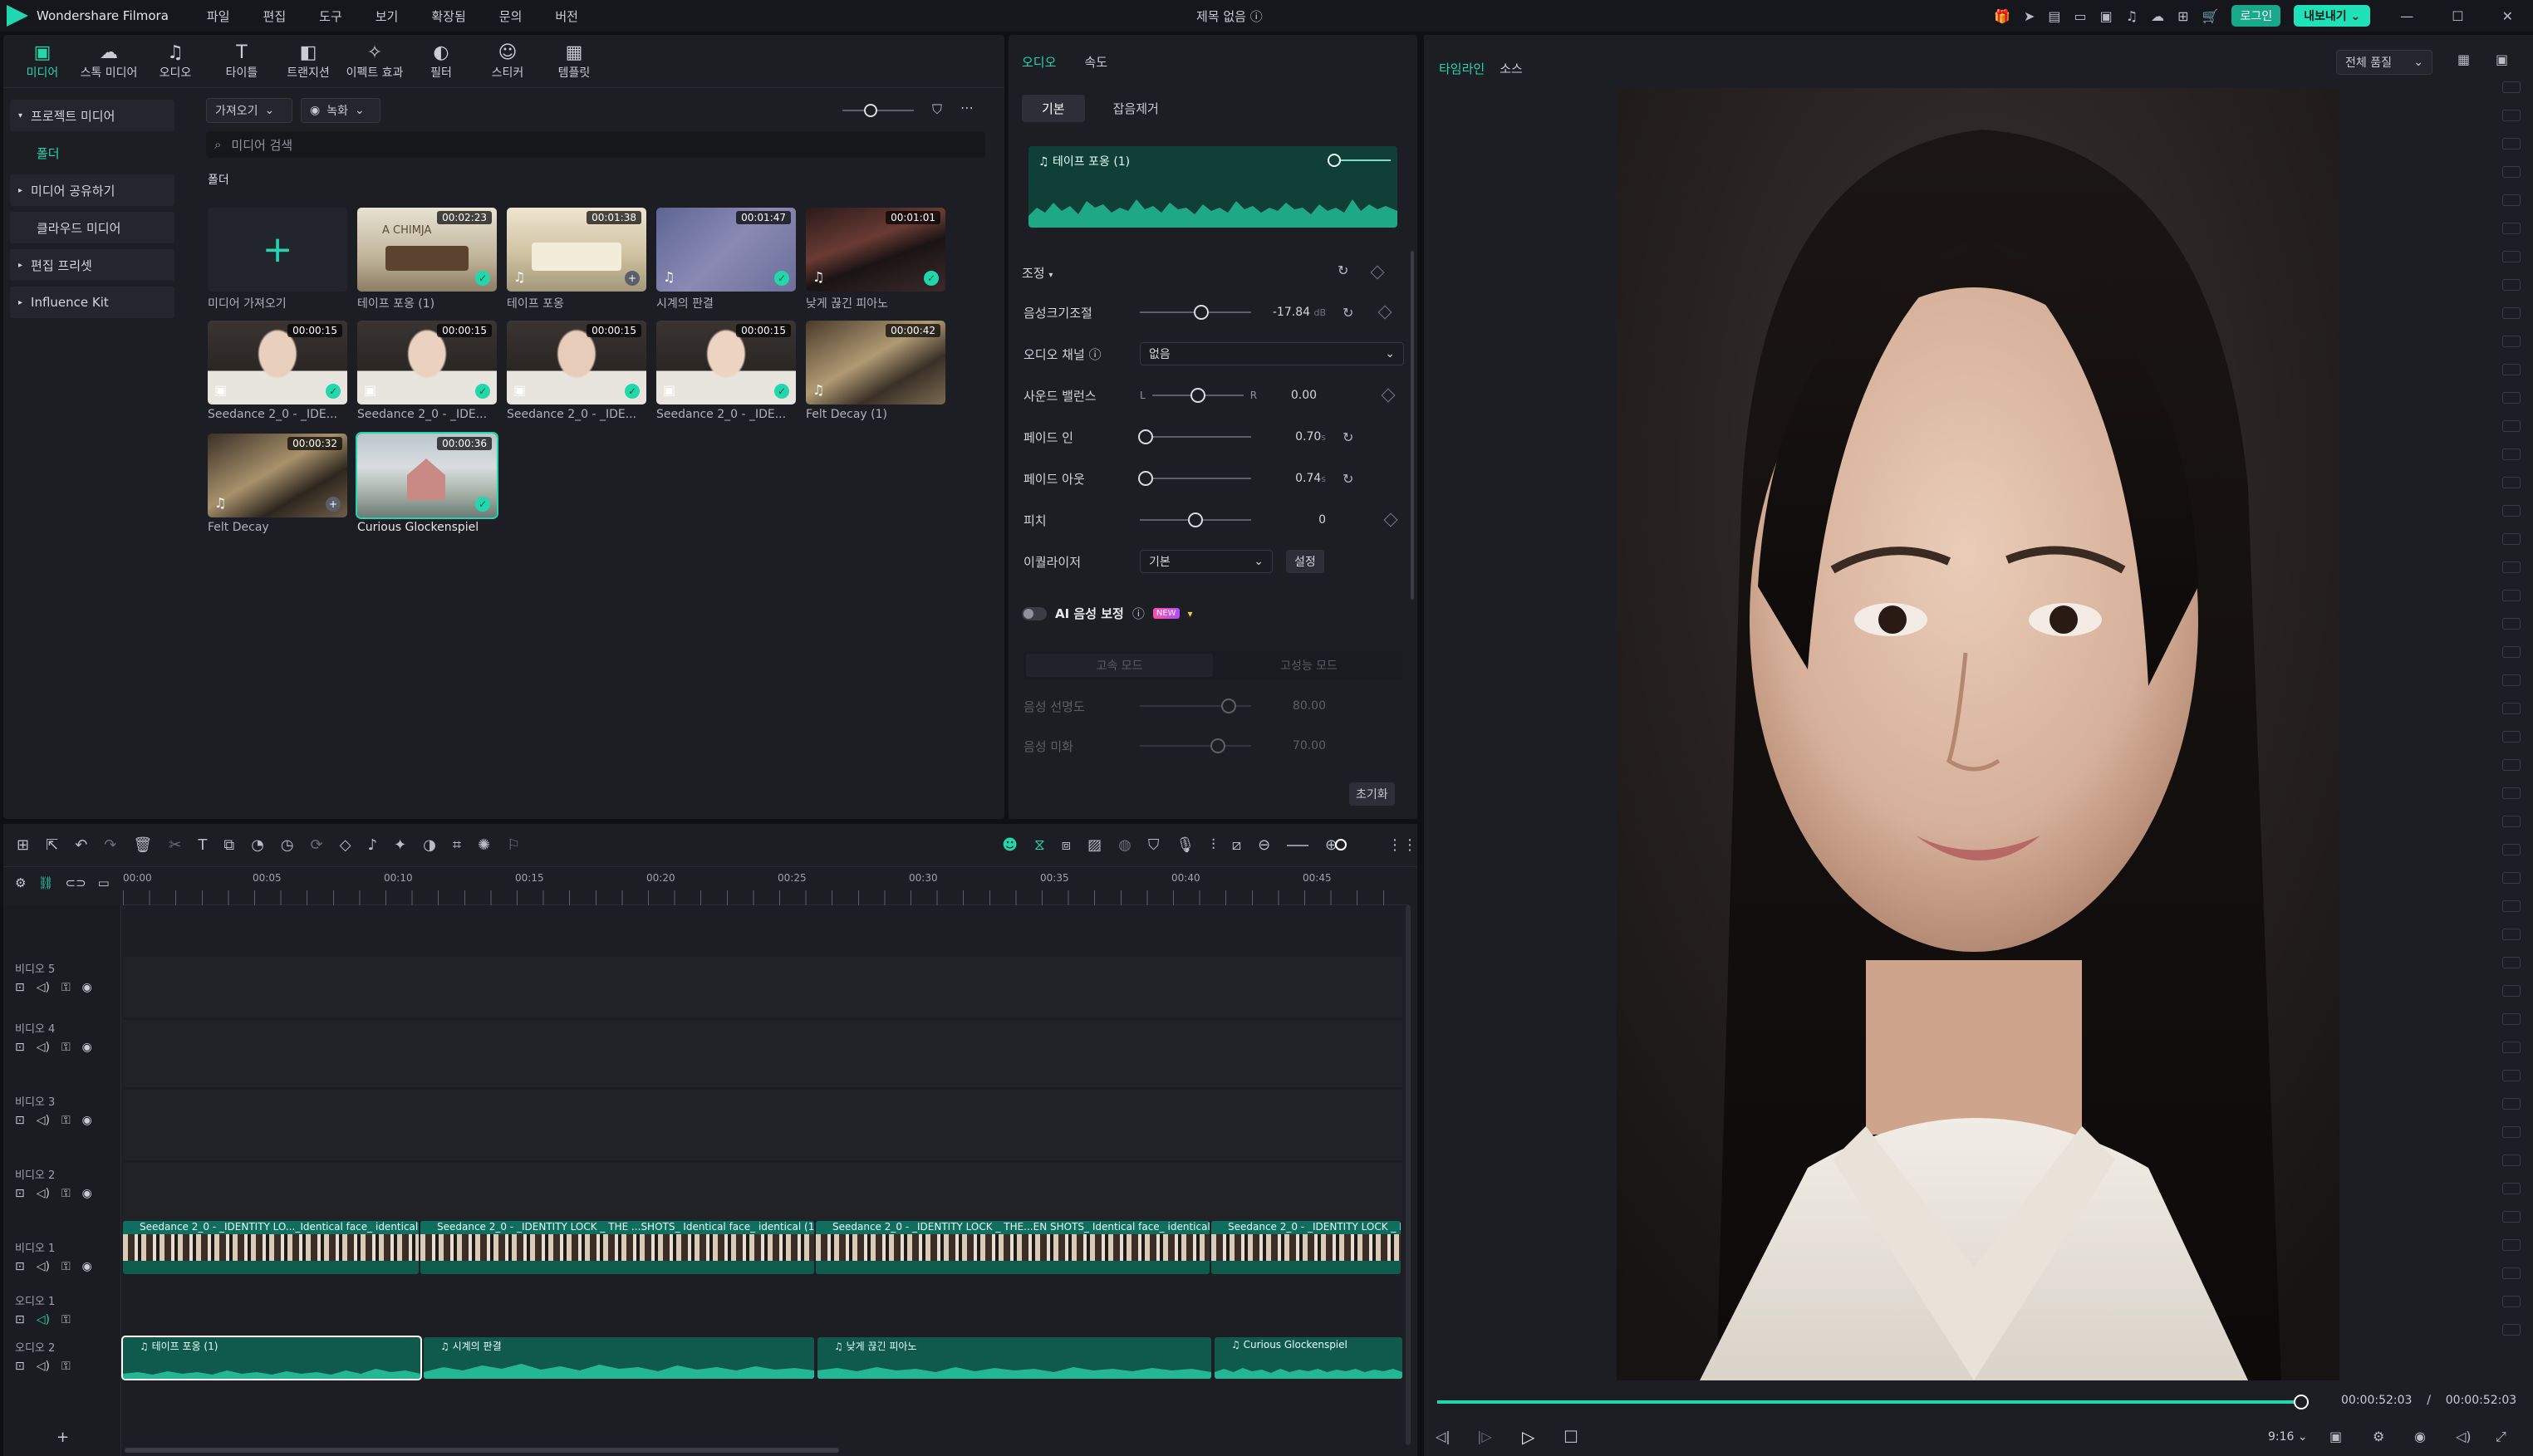 This screenshot has width=2533, height=1456. What do you see at coordinates (2132, 16) in the screenshot?
I see `bell-icon: ♫` at bounding box center [2132, 16].